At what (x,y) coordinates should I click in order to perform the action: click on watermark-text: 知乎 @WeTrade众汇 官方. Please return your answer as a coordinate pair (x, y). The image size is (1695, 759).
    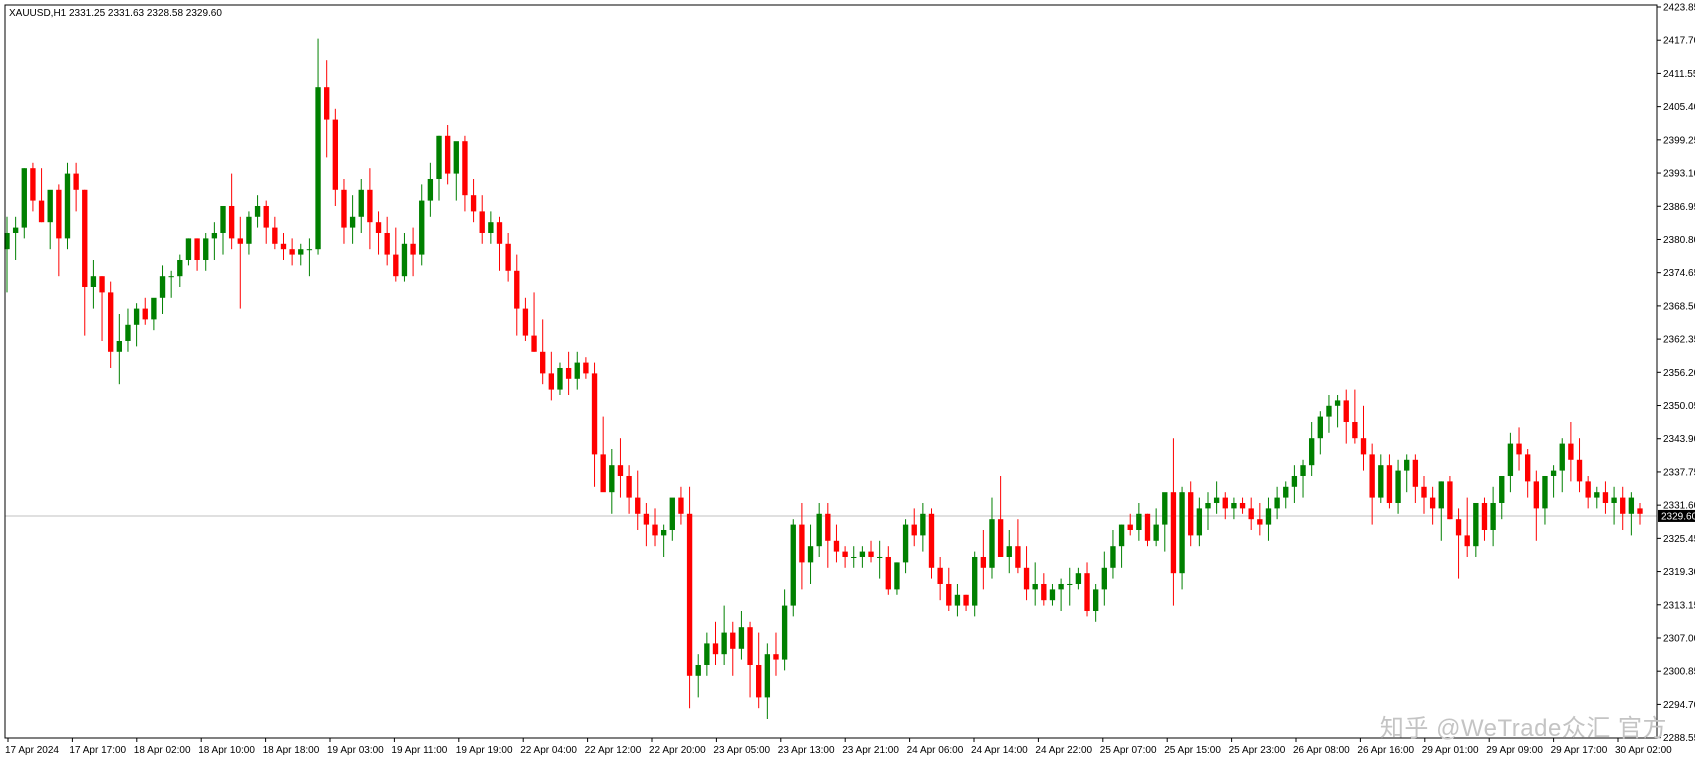
    Looking at the image, I should click on (1523, 728).